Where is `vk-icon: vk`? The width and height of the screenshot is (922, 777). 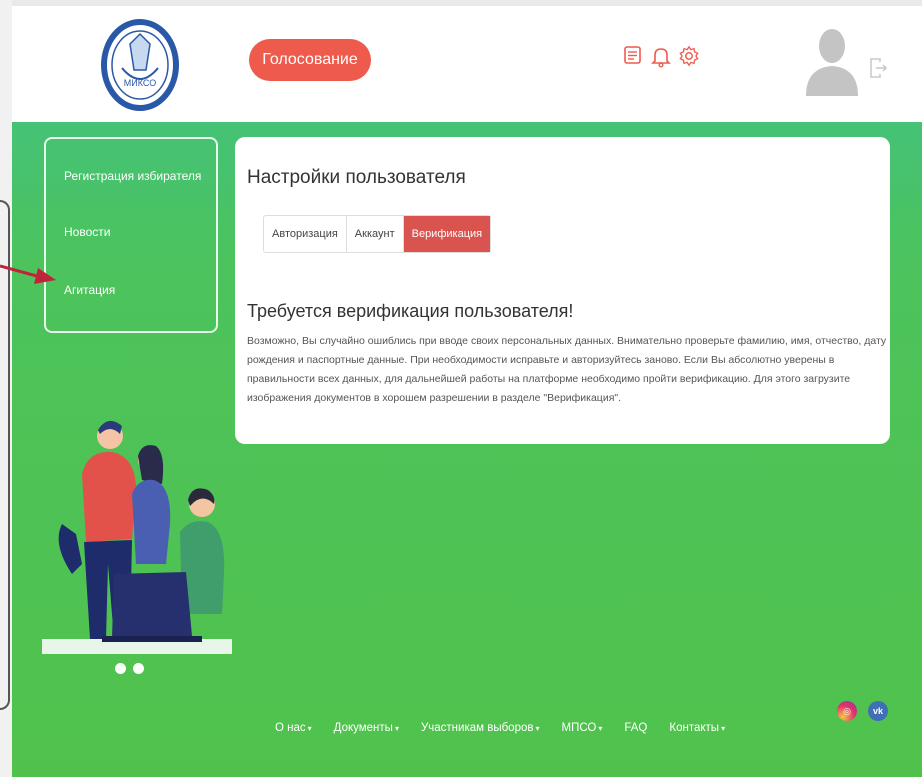
vk-icon: vk is located at coordinates (878, 711).